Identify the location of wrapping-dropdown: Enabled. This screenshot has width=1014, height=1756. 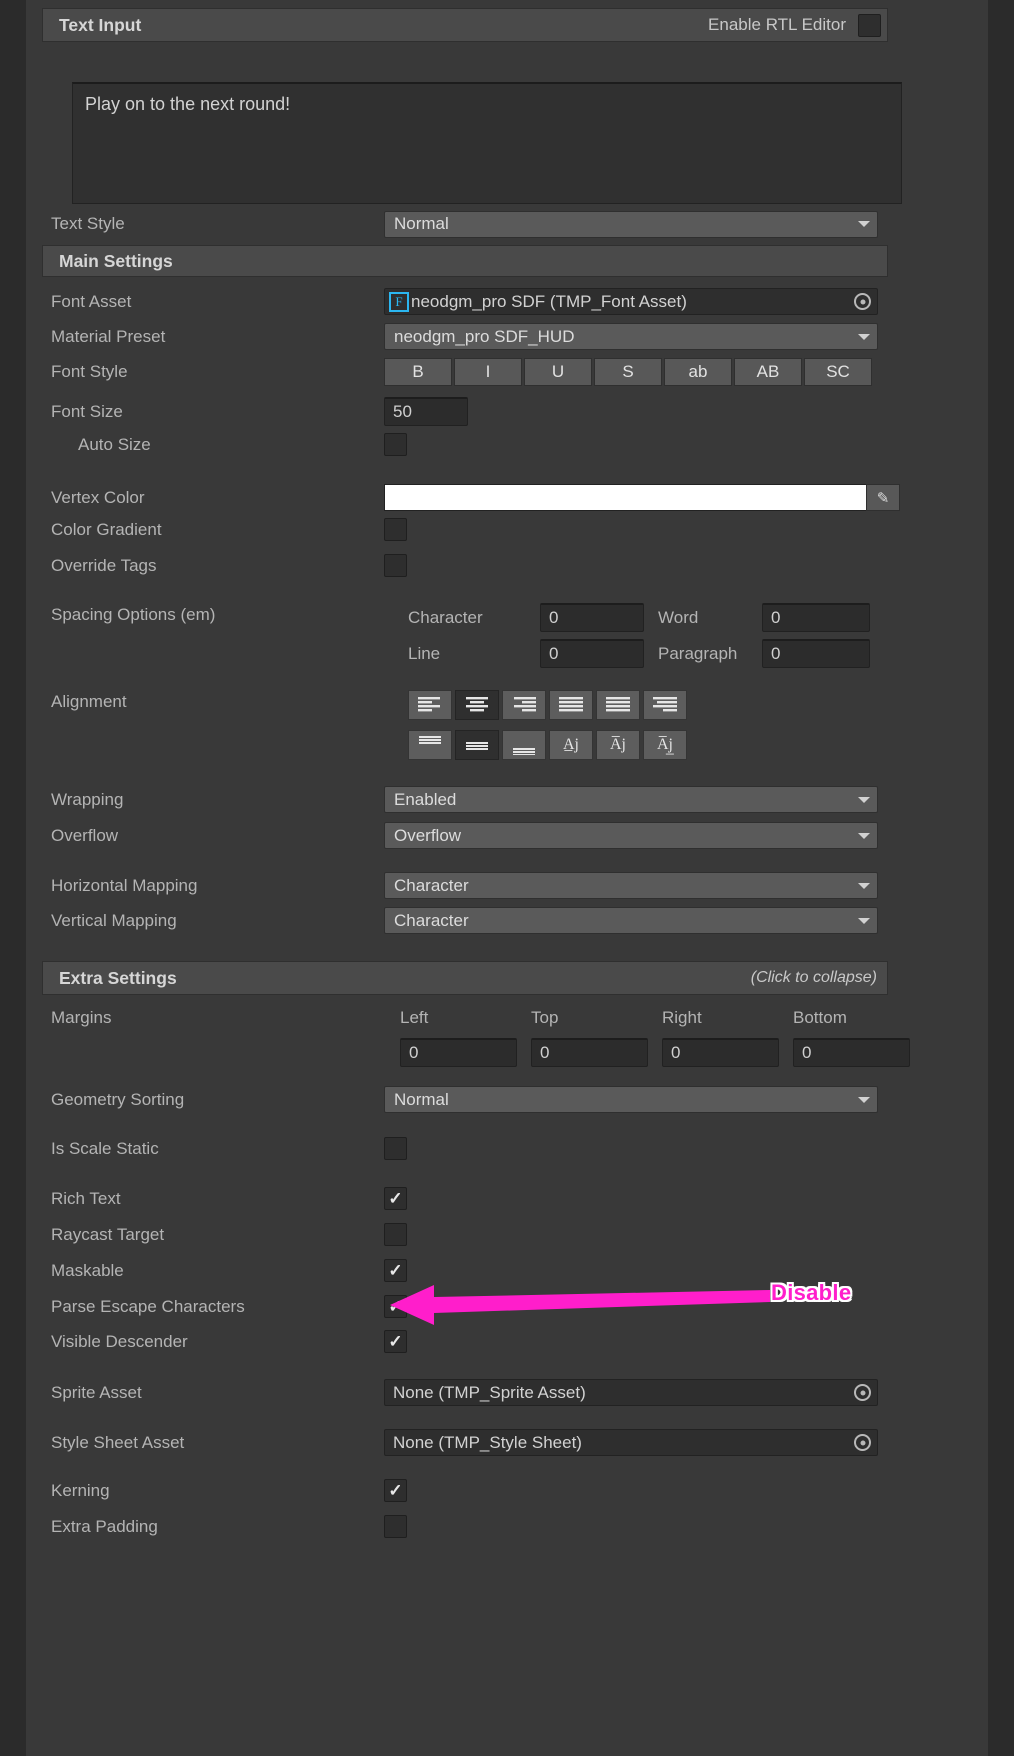
(631, 799).